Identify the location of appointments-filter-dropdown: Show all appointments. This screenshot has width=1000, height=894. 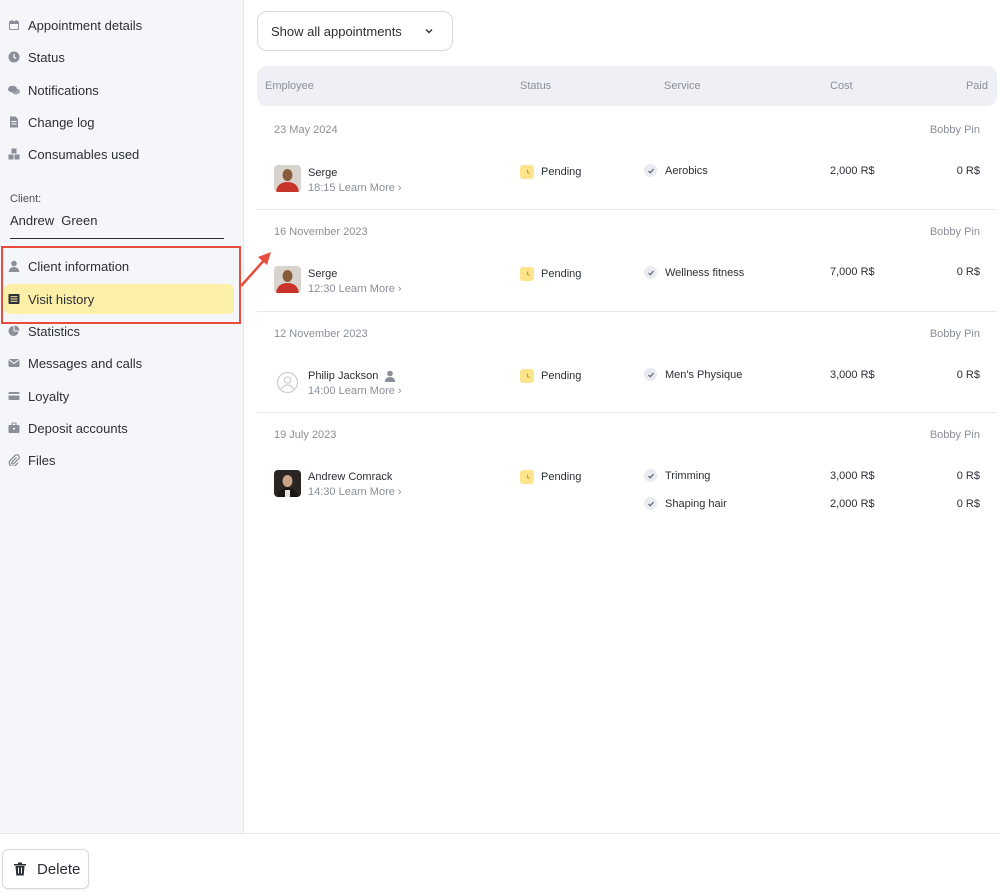
(355, 31).